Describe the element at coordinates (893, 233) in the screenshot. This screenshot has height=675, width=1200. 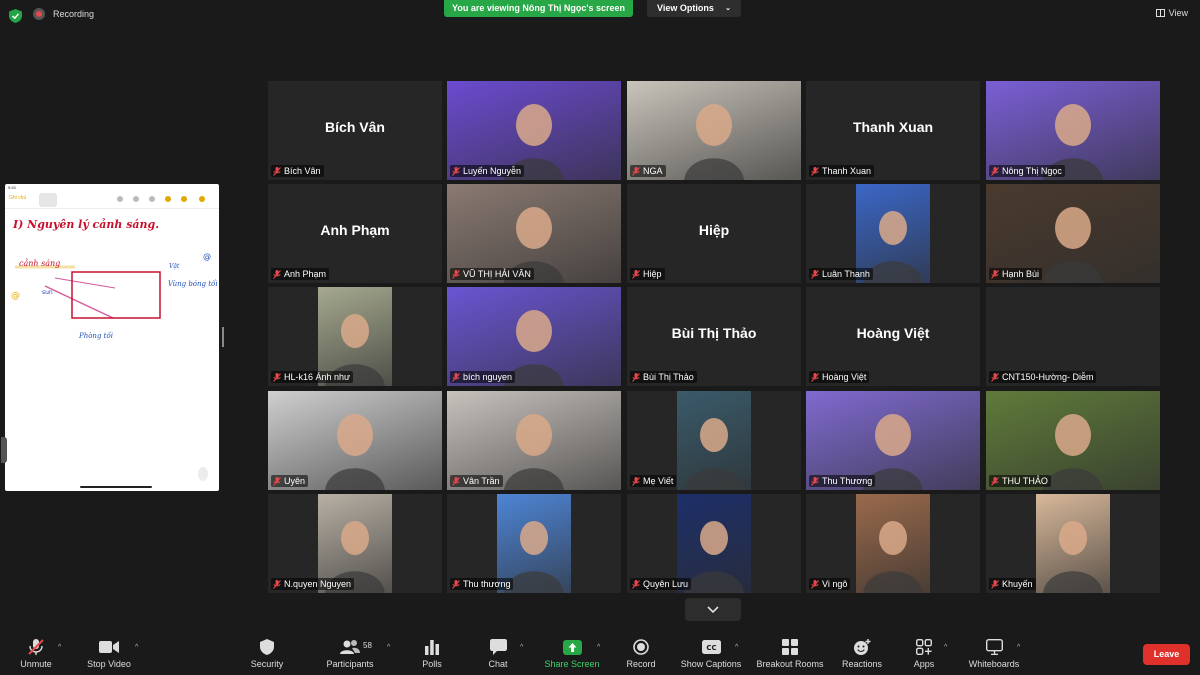
I see `participant-tile: Luân Thanh` at that location.